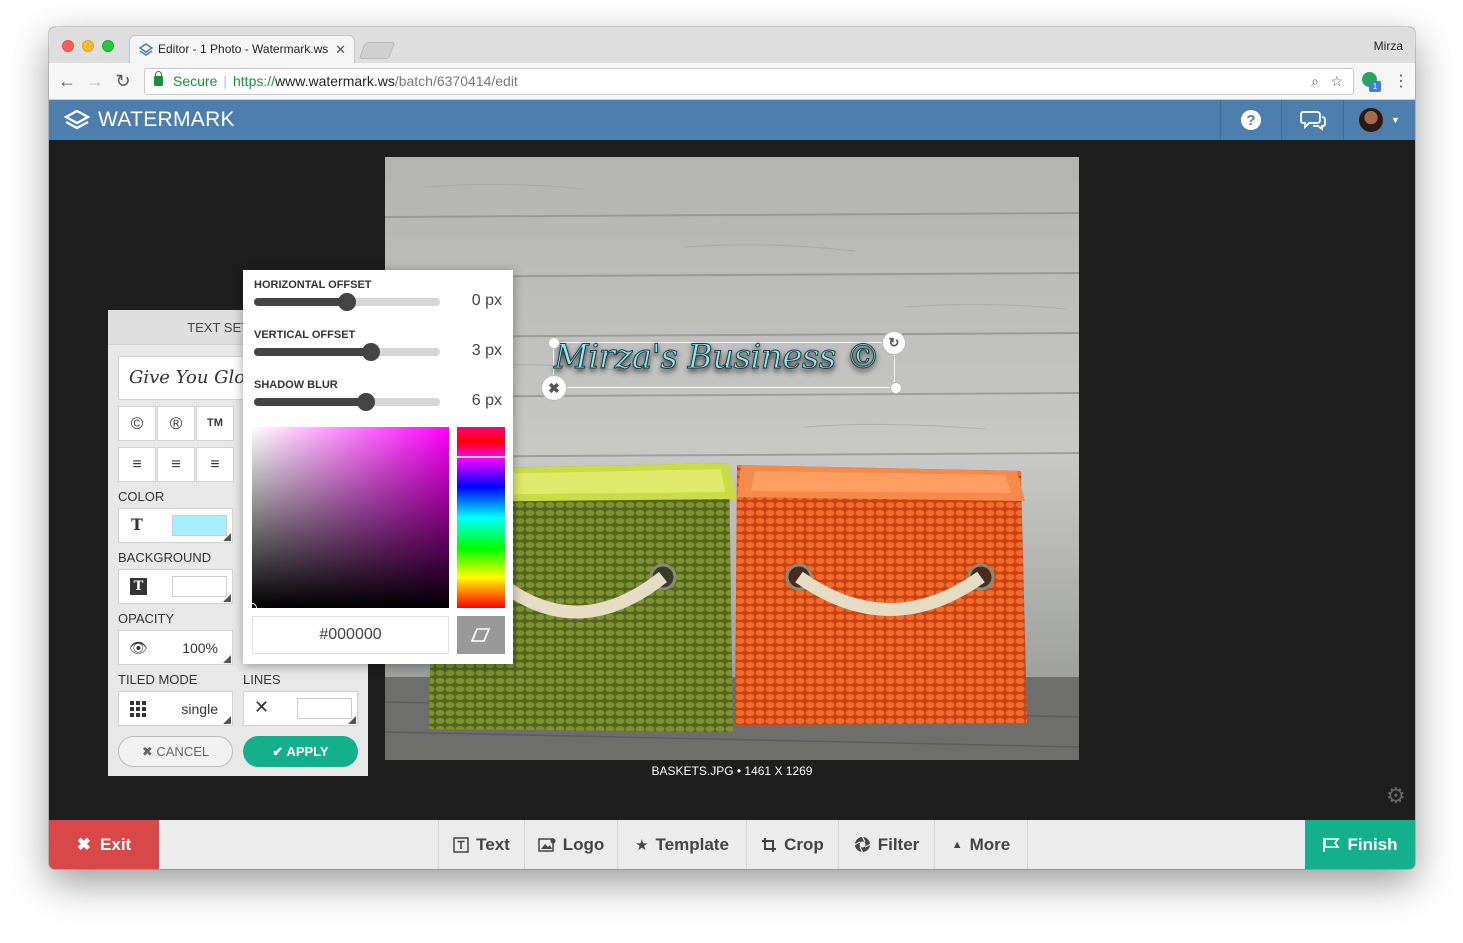 Image resolution: width=1463 pixels, height=943 pixels. What do you see at coordinates (583, 844) in the screenshot?
I see `logo-tool-label: Logo` at bounding box center [583, 844].